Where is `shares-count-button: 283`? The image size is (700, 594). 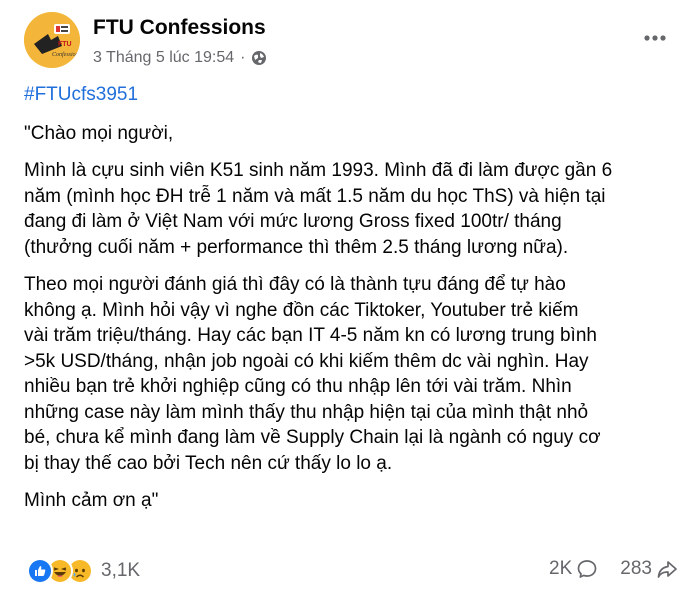 shares-count-button: 283 is located at coordinates (649, 569).